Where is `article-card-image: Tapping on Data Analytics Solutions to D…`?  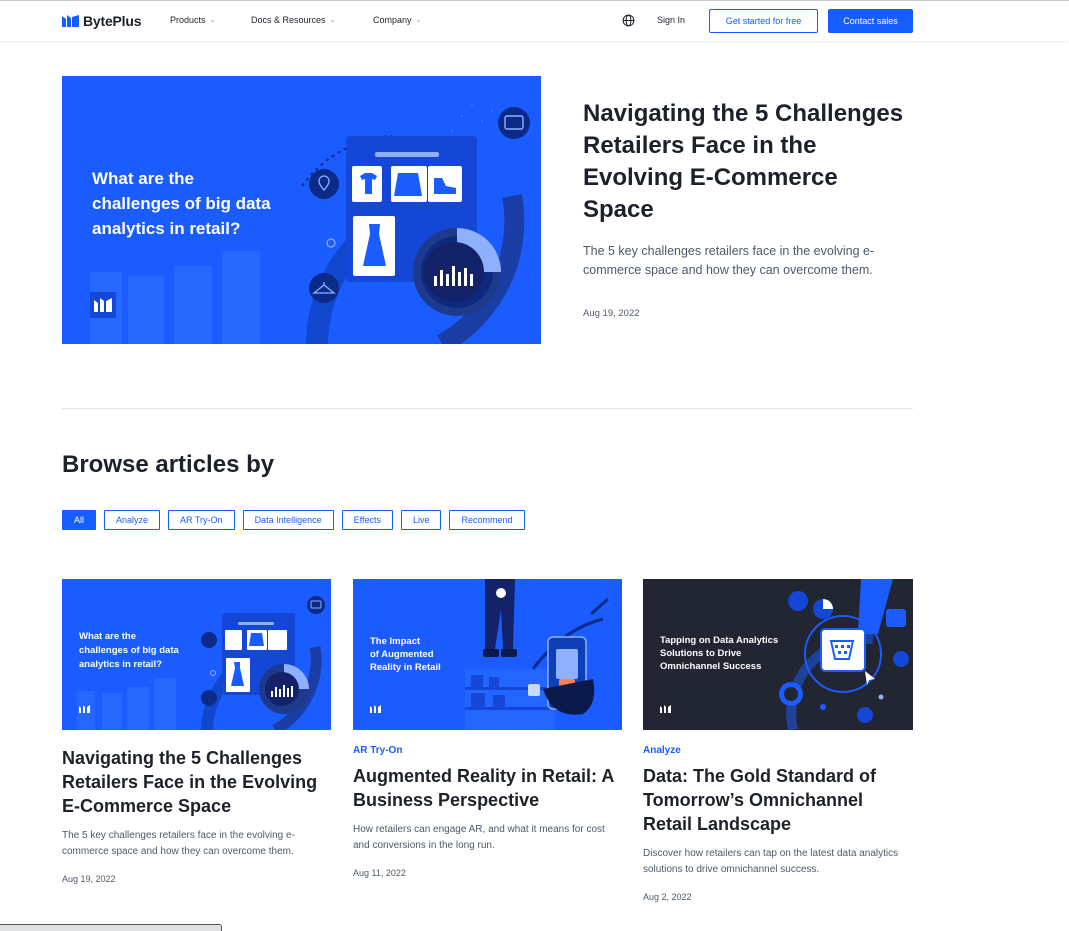
article-card-image: Tapping on Data Analytics Solutions to D… is located at coordinates (778, 654).